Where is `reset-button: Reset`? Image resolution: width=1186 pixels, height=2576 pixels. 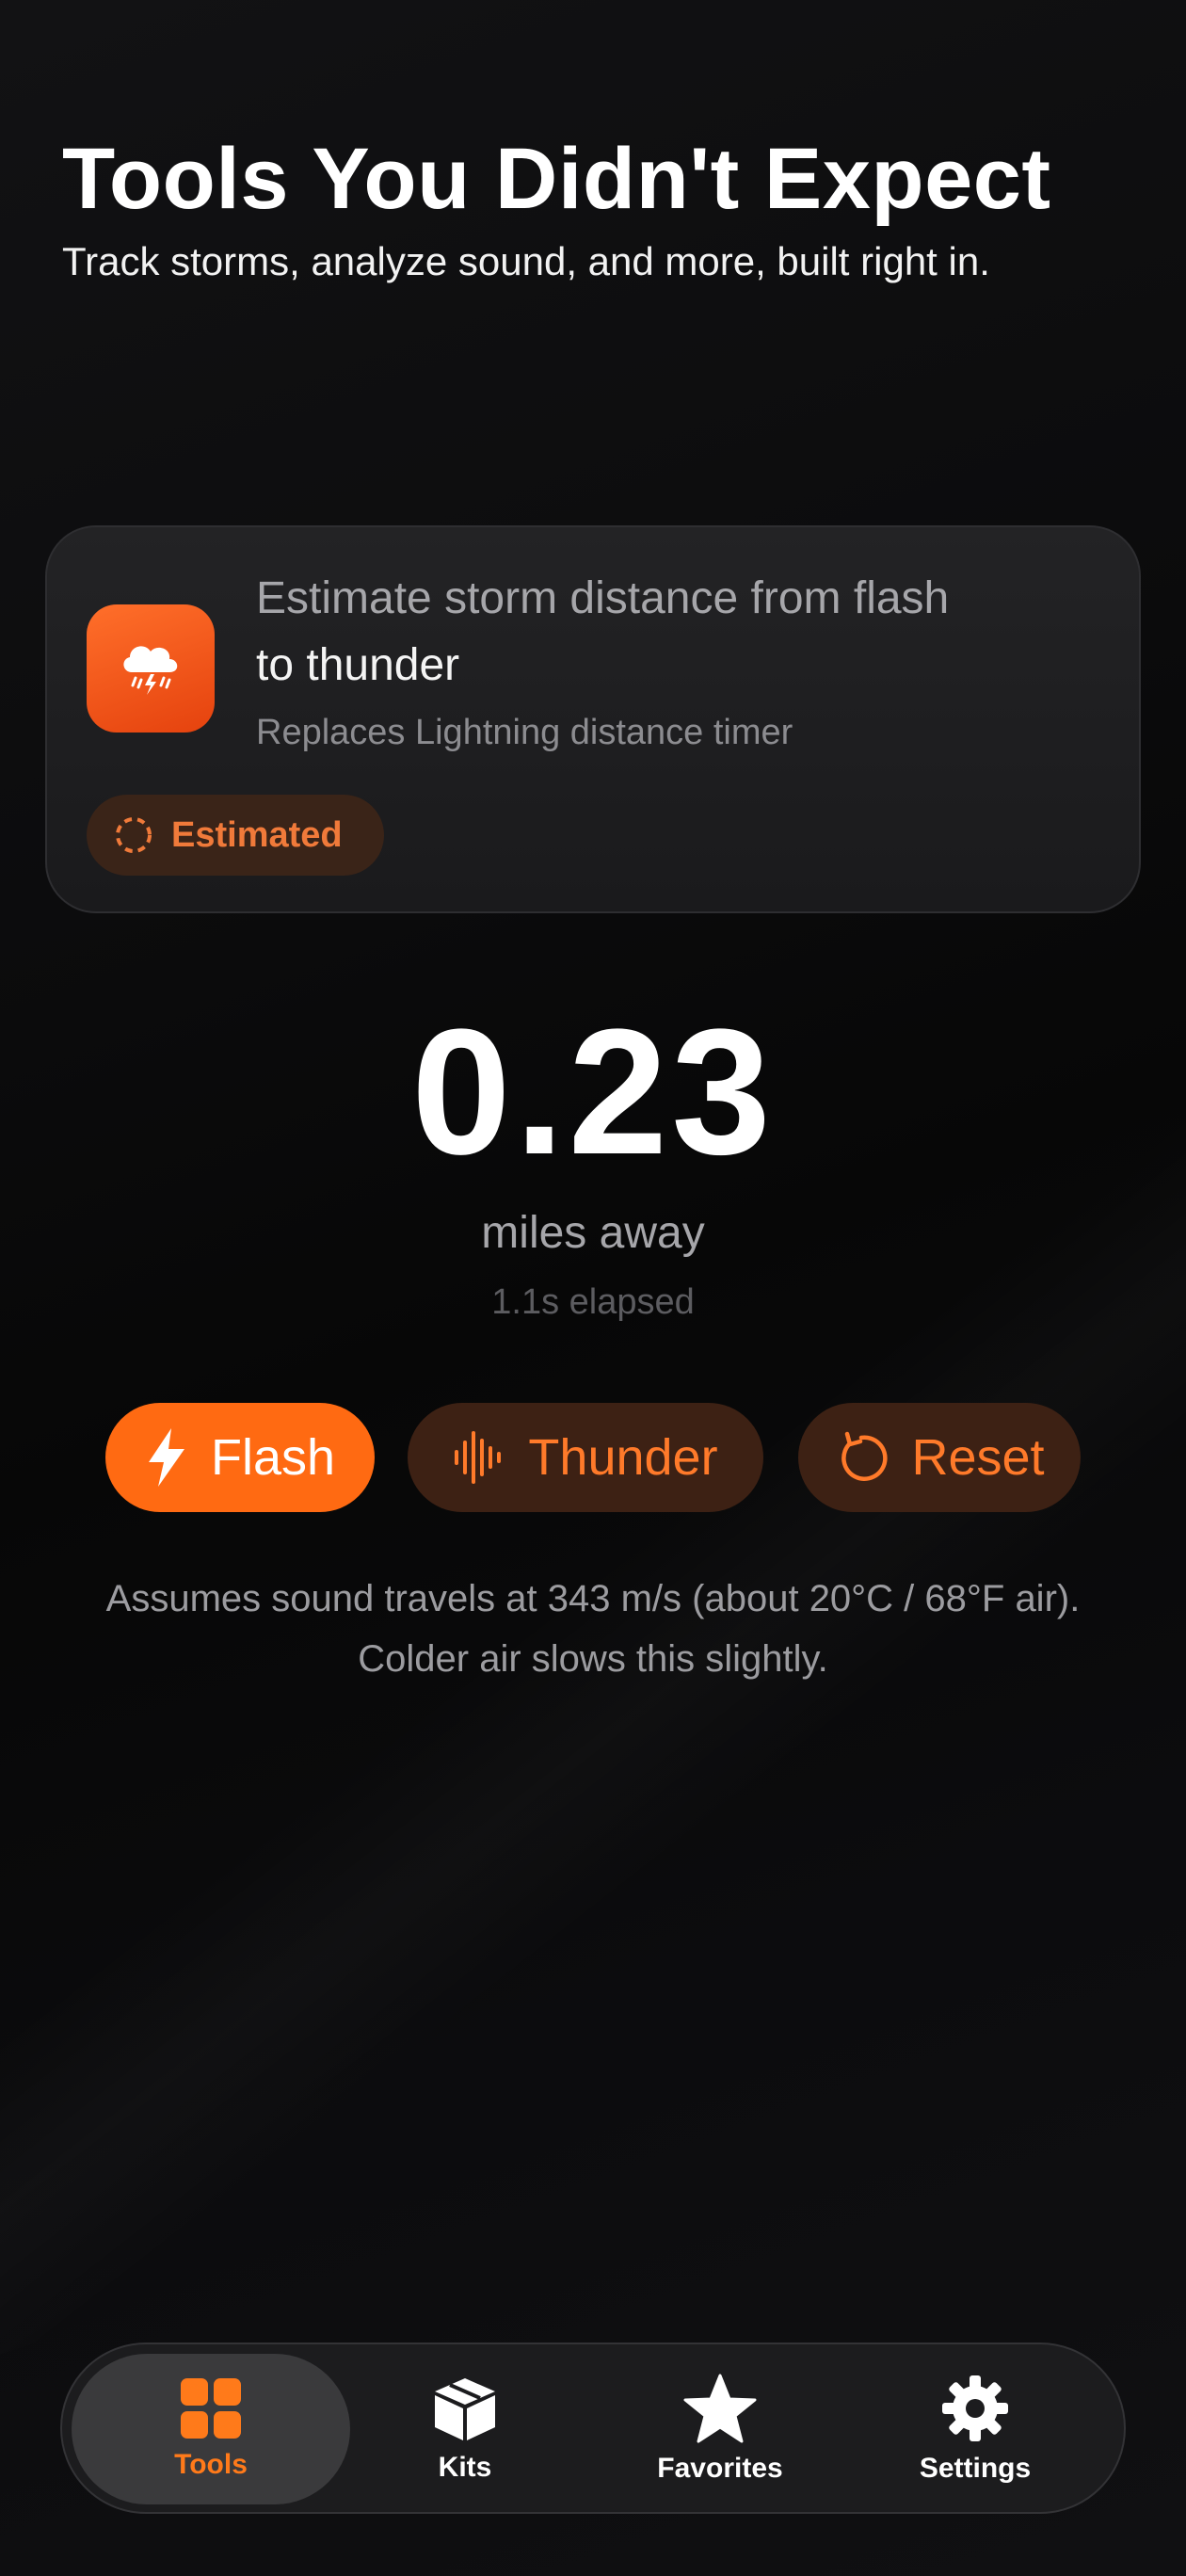
reset-button: Reset is located at coordinates (939, 1457).